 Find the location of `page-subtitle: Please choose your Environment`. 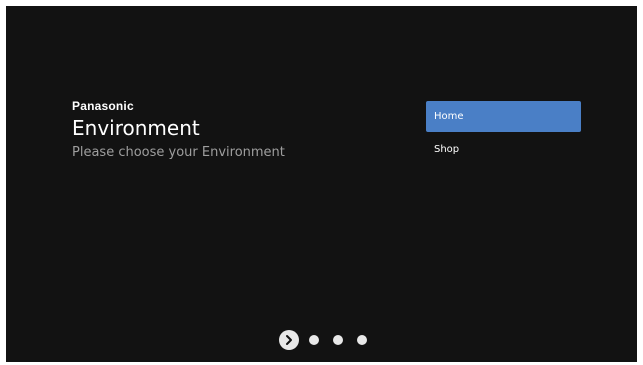

page-subtitle: Please choose your Environment is located at coordinates (178, 152).